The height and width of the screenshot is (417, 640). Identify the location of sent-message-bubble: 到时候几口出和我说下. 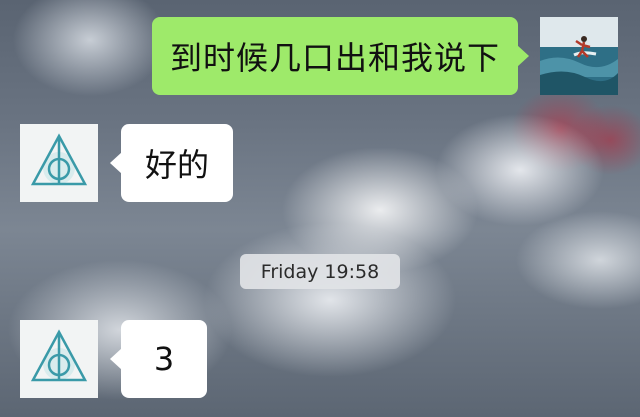
(340, 56).